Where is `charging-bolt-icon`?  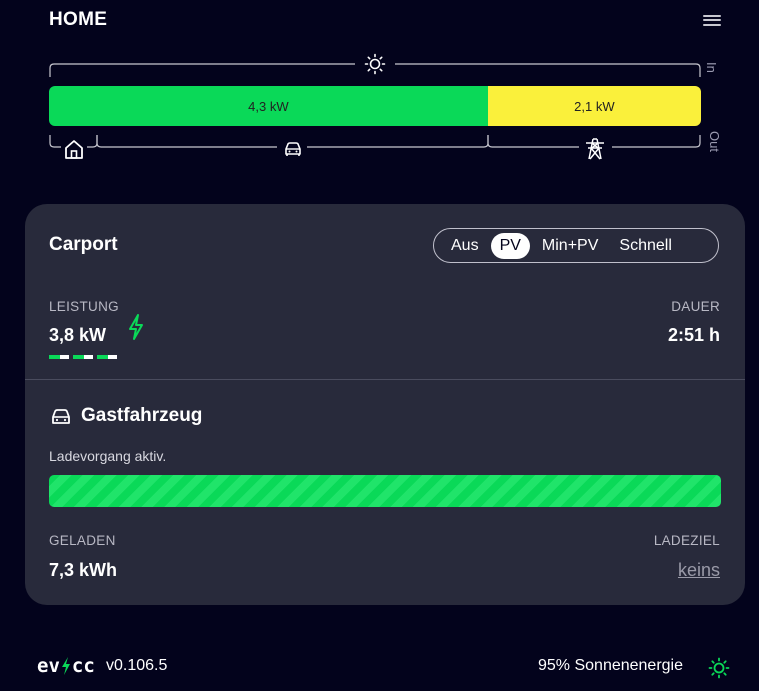
charging-bolt-icon is located at coordinates (136, 327).